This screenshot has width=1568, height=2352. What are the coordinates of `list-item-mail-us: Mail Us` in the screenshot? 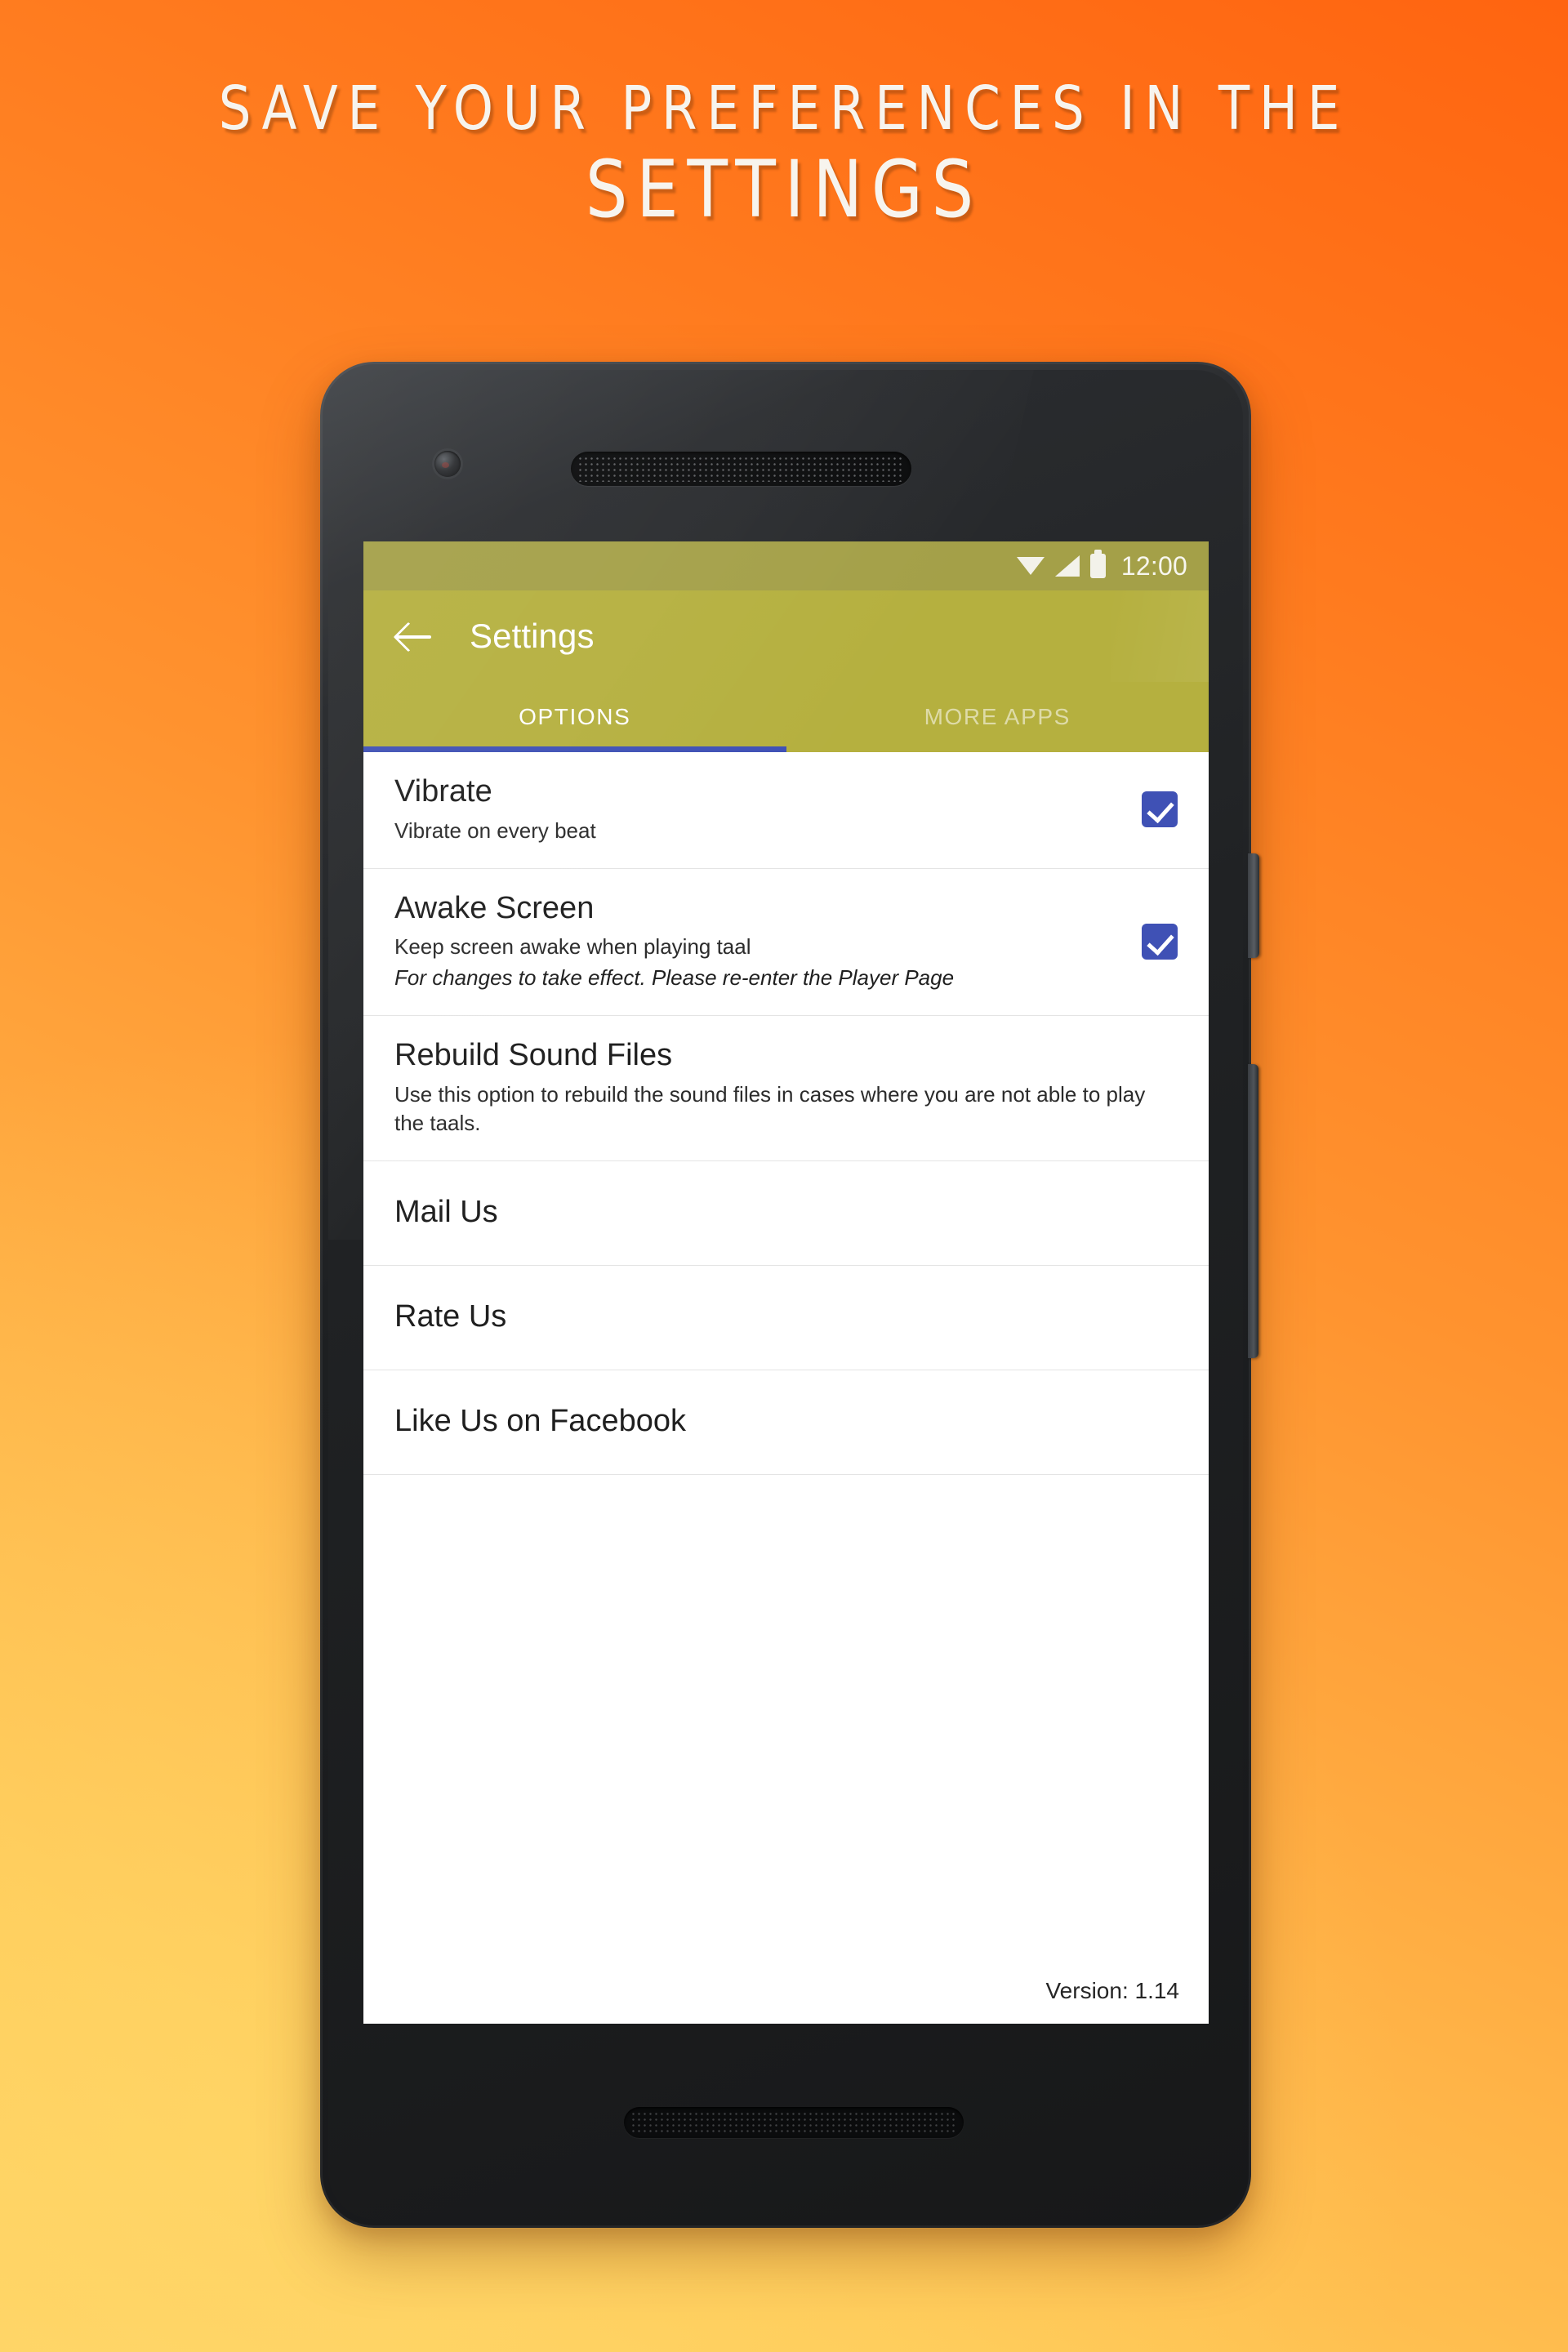 It's located at (786, 1214).